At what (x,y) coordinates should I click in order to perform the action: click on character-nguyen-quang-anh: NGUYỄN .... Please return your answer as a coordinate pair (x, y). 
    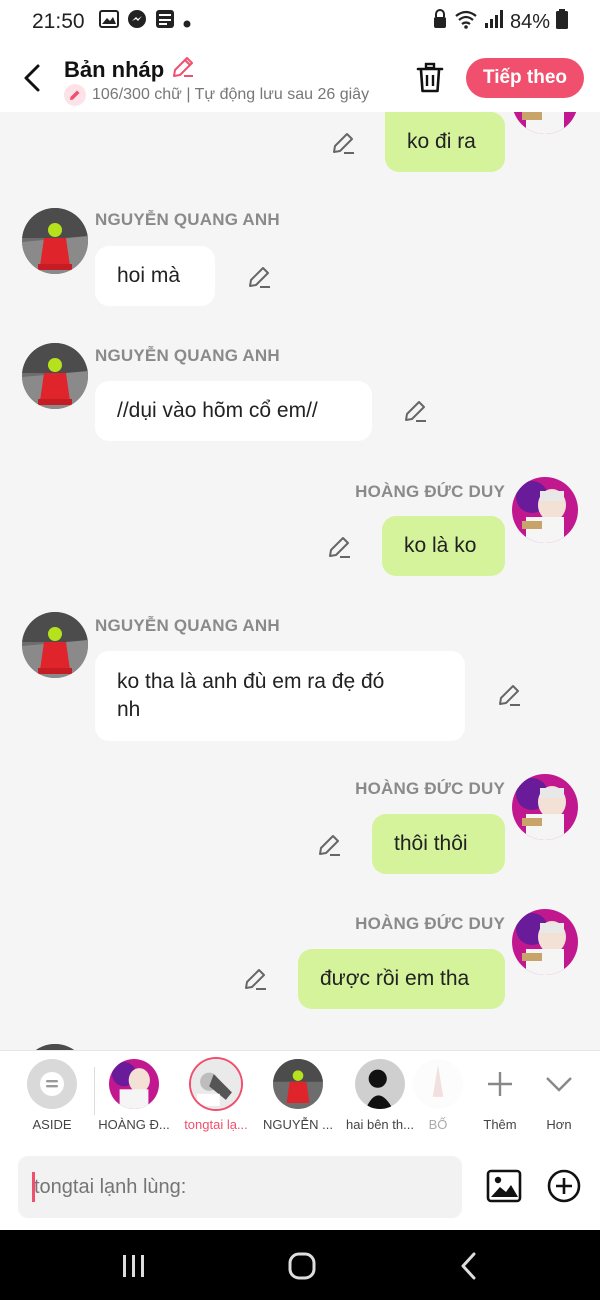
    Looking at the image, I should click on (298, 1095).